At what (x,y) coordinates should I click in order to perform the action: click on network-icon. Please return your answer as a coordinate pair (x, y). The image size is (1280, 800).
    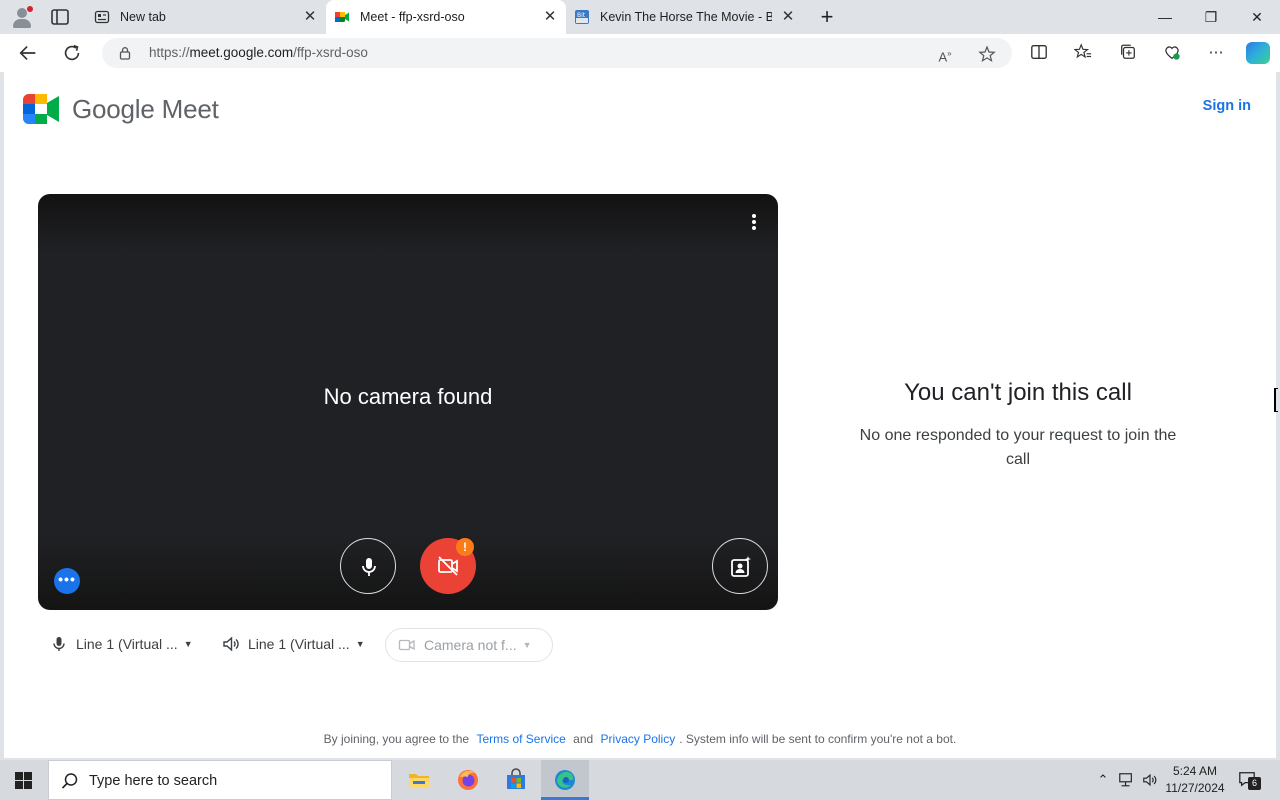
    Looking at the image, I should click on (1126, 780).